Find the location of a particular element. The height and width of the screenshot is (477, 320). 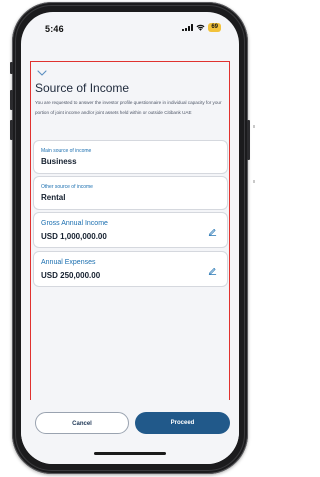

field-label: Other source of income is located at coordinates (67, 187).